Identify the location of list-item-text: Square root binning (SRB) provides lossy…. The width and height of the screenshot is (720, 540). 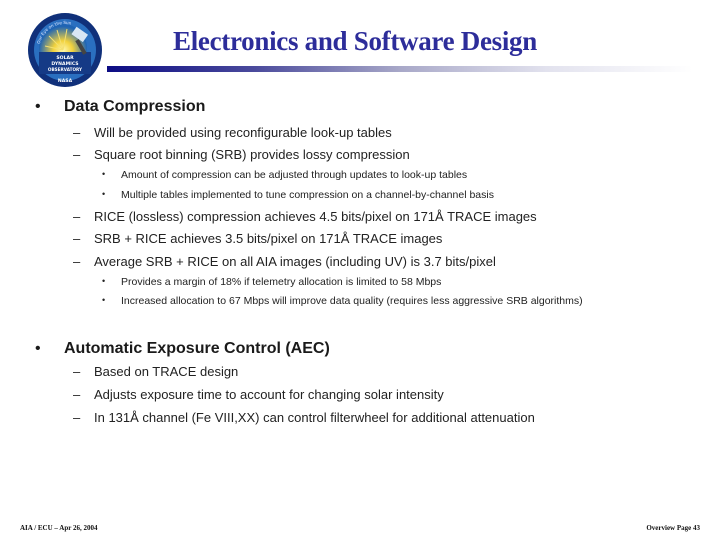
(252, 154).